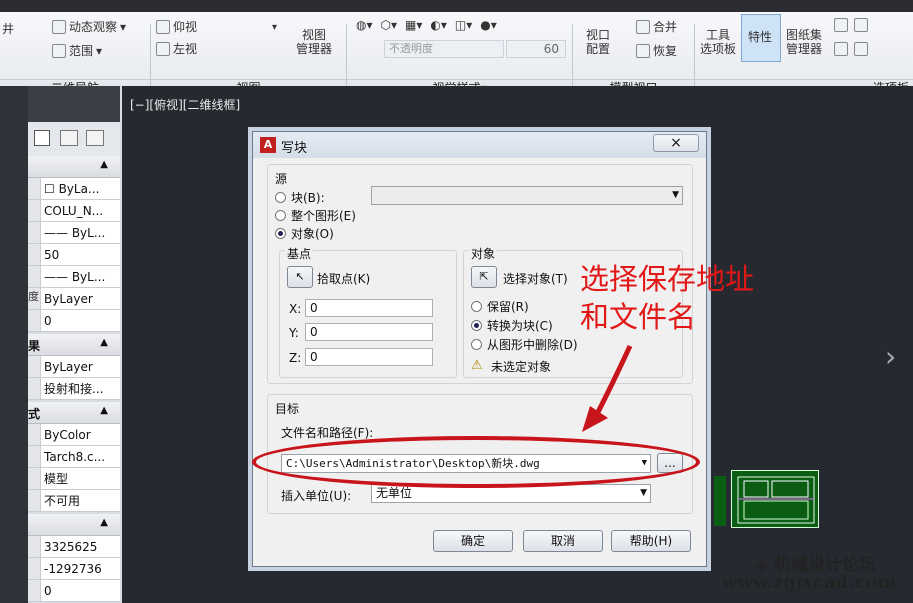 The image size is (913, 603). I want to click on help-button: 帮助(H), so click(651, 541).